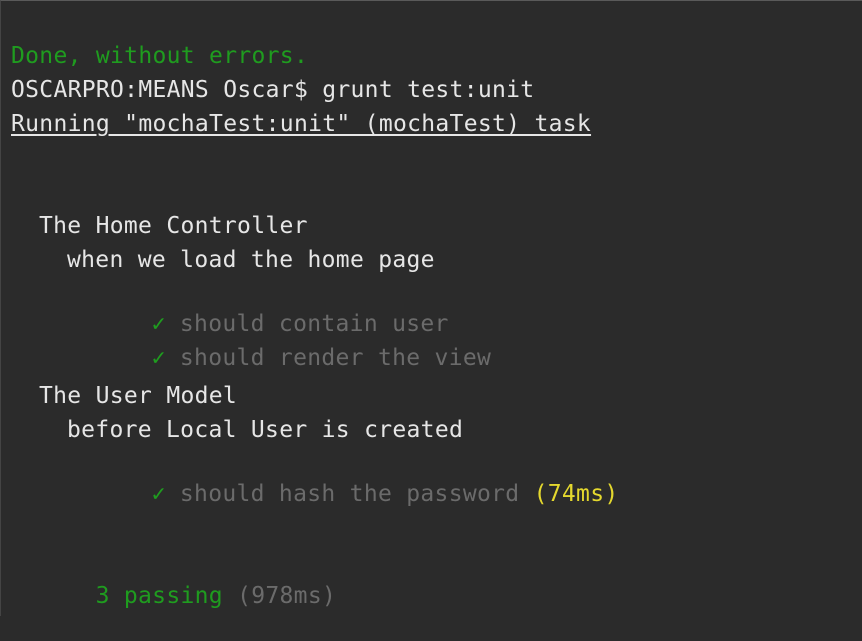 The height and width of the screenshot is (641, 862). I want to click on test-duration: (74ms), so click(576, 494).